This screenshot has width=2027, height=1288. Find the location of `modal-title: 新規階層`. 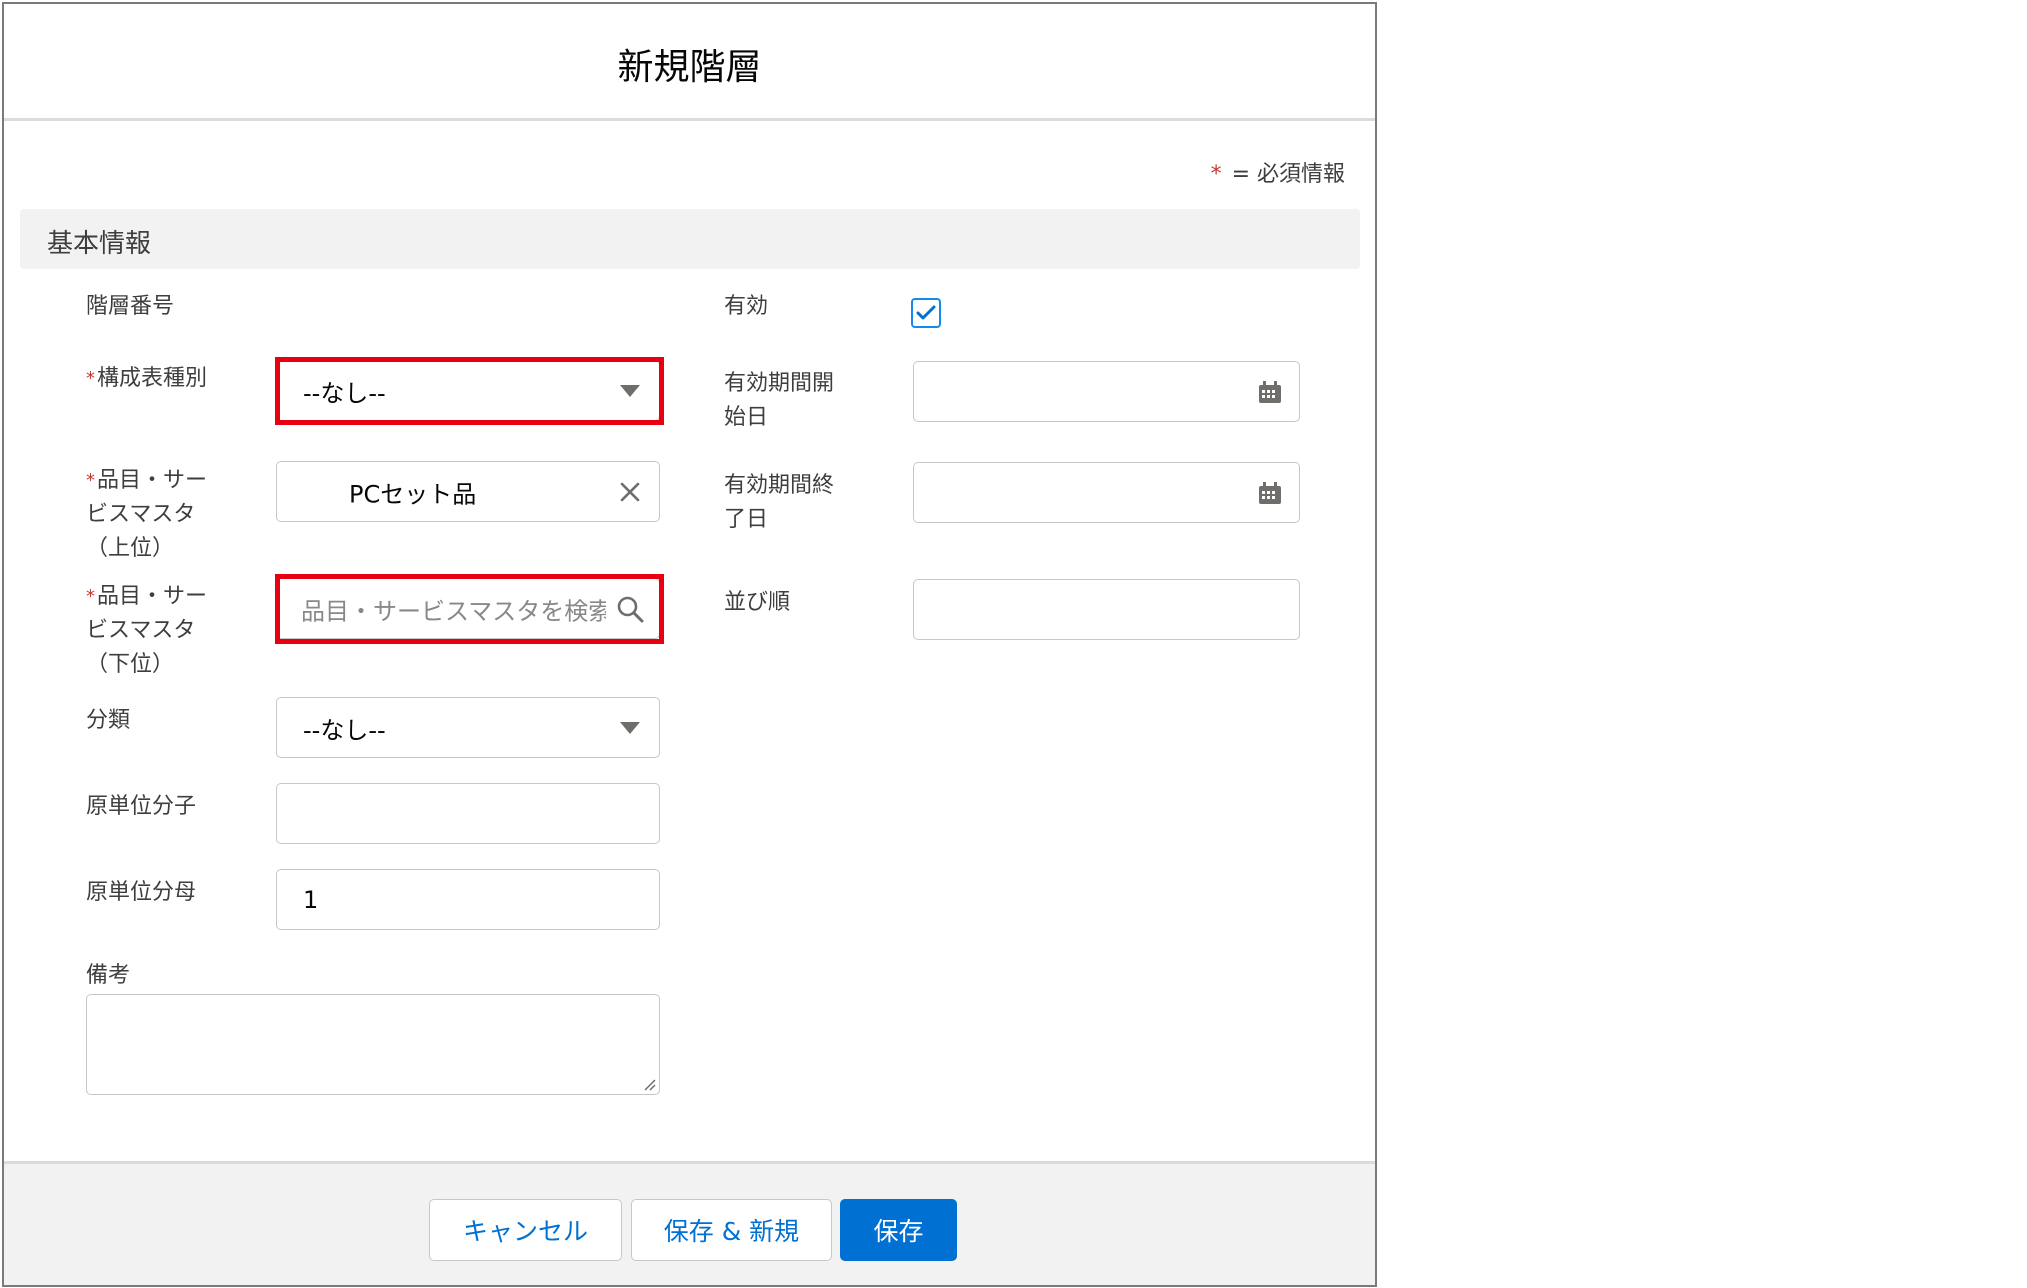

modal-title: 新規階層 is located at coordinates (689, 67).